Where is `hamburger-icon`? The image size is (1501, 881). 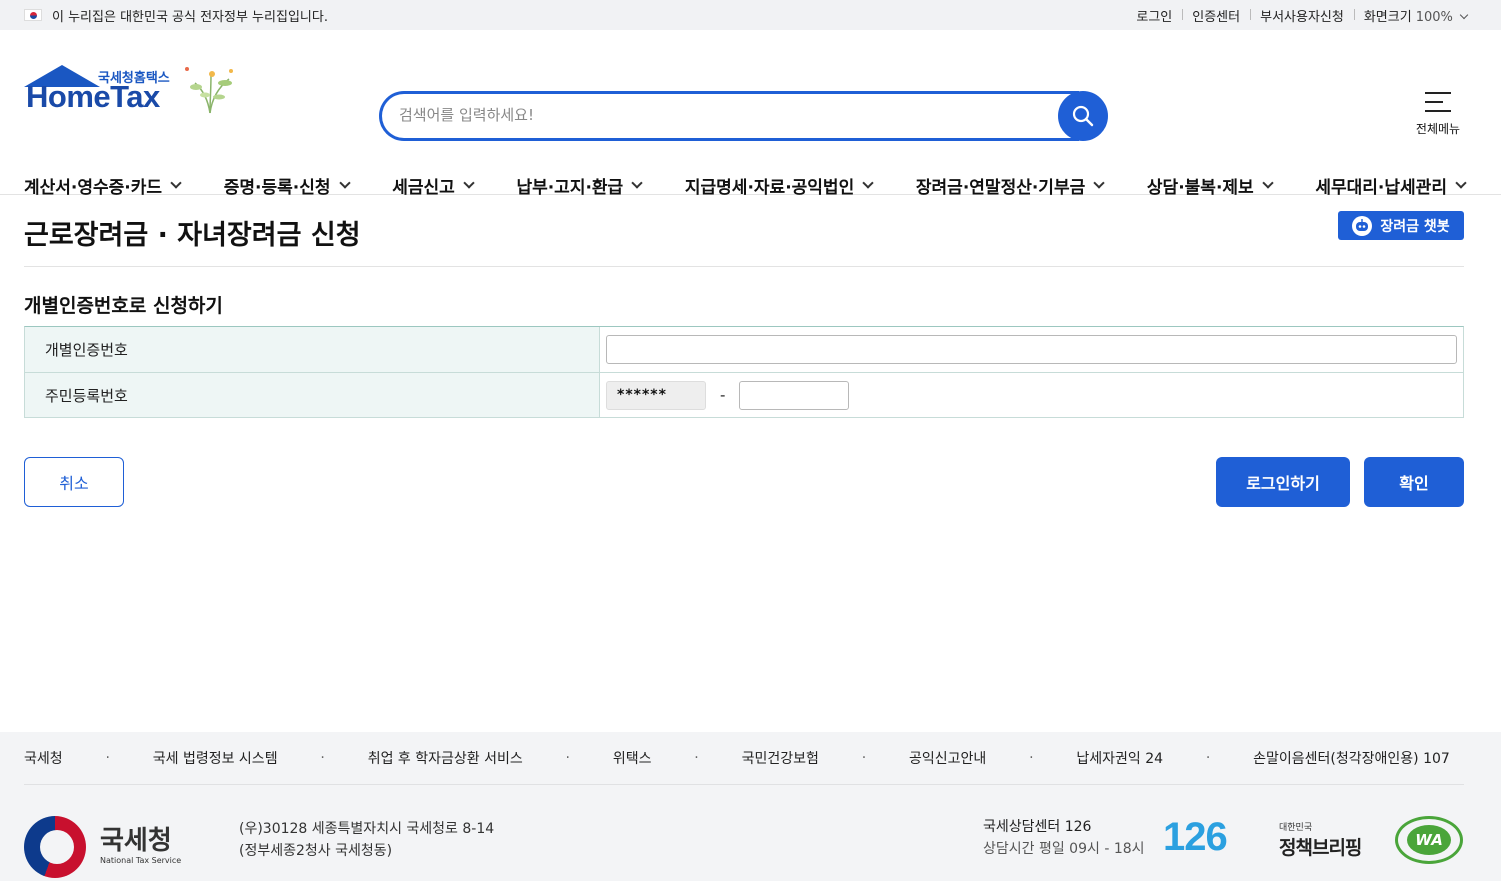 hamburger-icon is located at coordinates (1438, 102).